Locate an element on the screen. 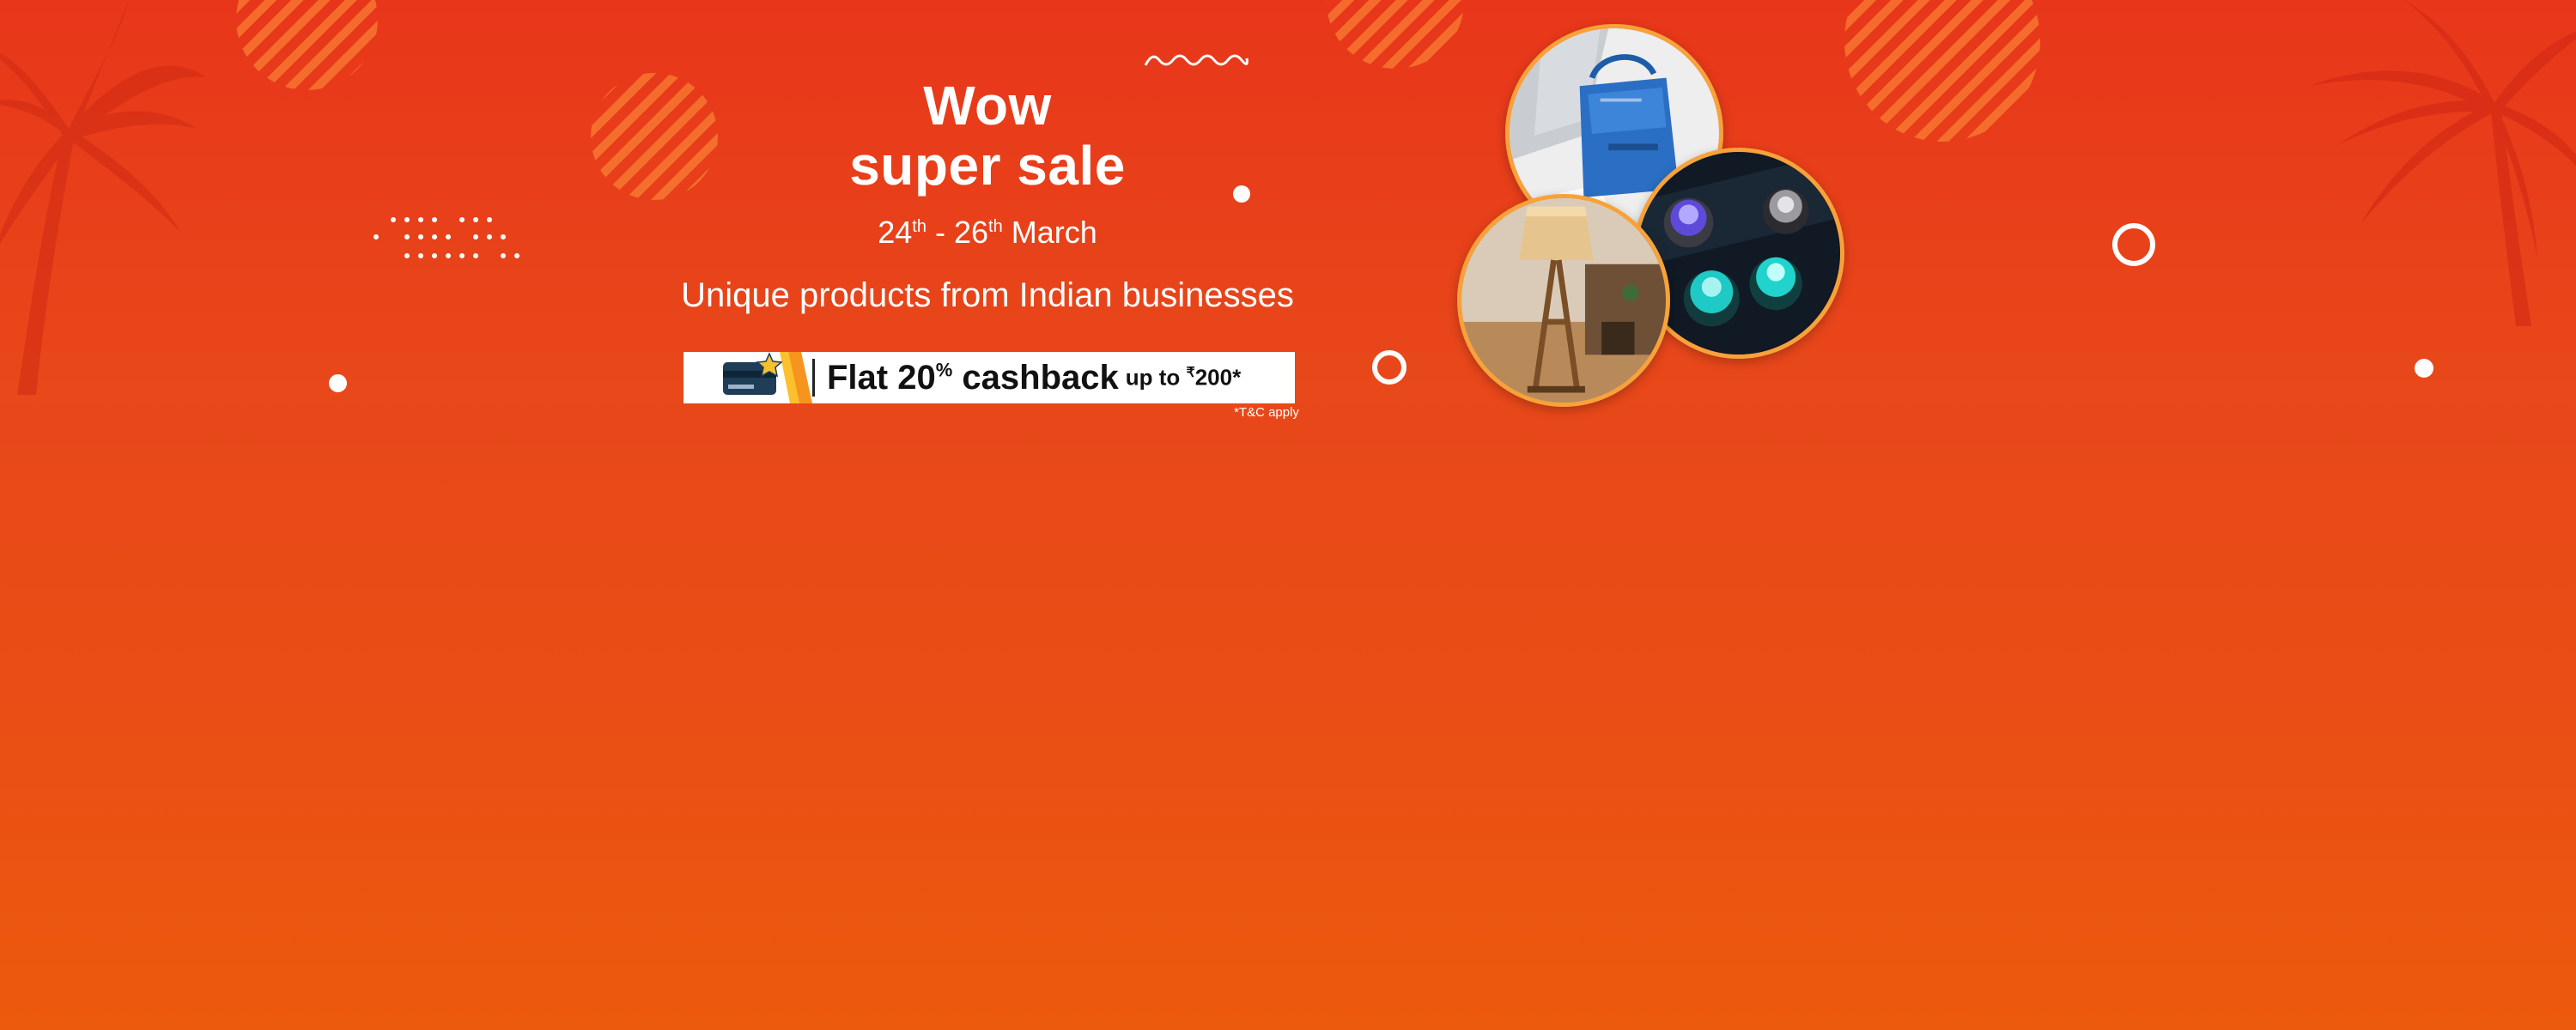 Image resolution: width=2576 pixels, height=1030 pixels. end-day-suffix: th is located at coordinates (995, 226).